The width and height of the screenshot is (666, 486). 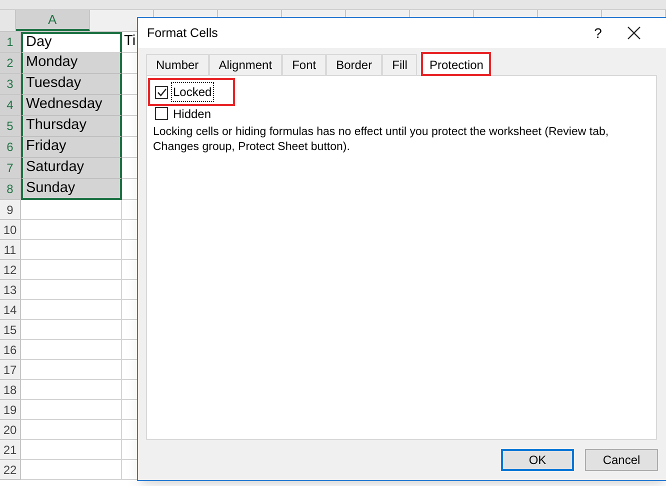 I want to click on row-header: 9, so click(x=10, y=210).